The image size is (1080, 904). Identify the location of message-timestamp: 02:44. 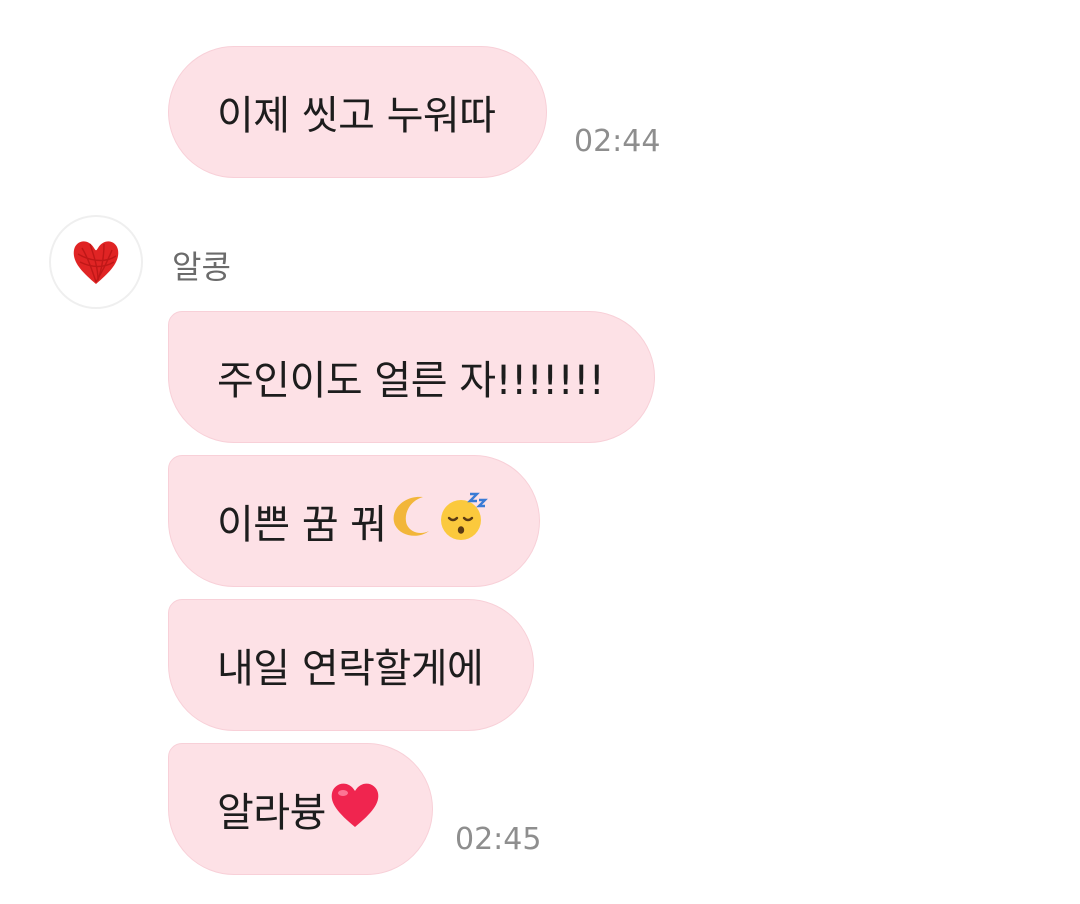
(617, 141).